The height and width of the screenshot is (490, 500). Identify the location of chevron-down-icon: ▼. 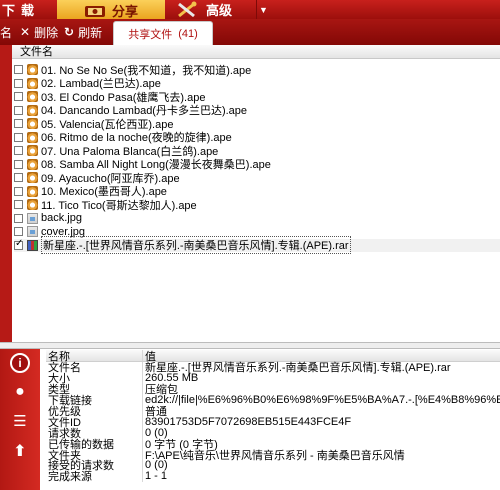
(263, 9).